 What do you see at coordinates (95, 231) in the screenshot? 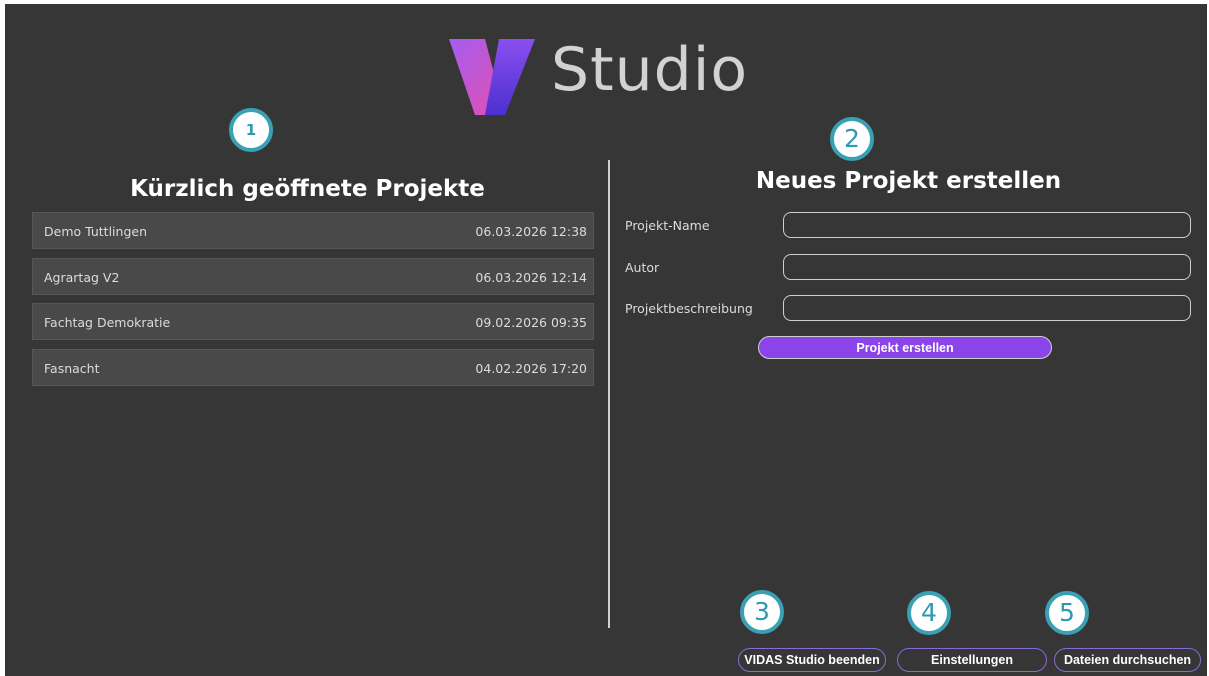
I see `recent-project-name: Demo Tuttlingen` at bounding box center [95, 231].